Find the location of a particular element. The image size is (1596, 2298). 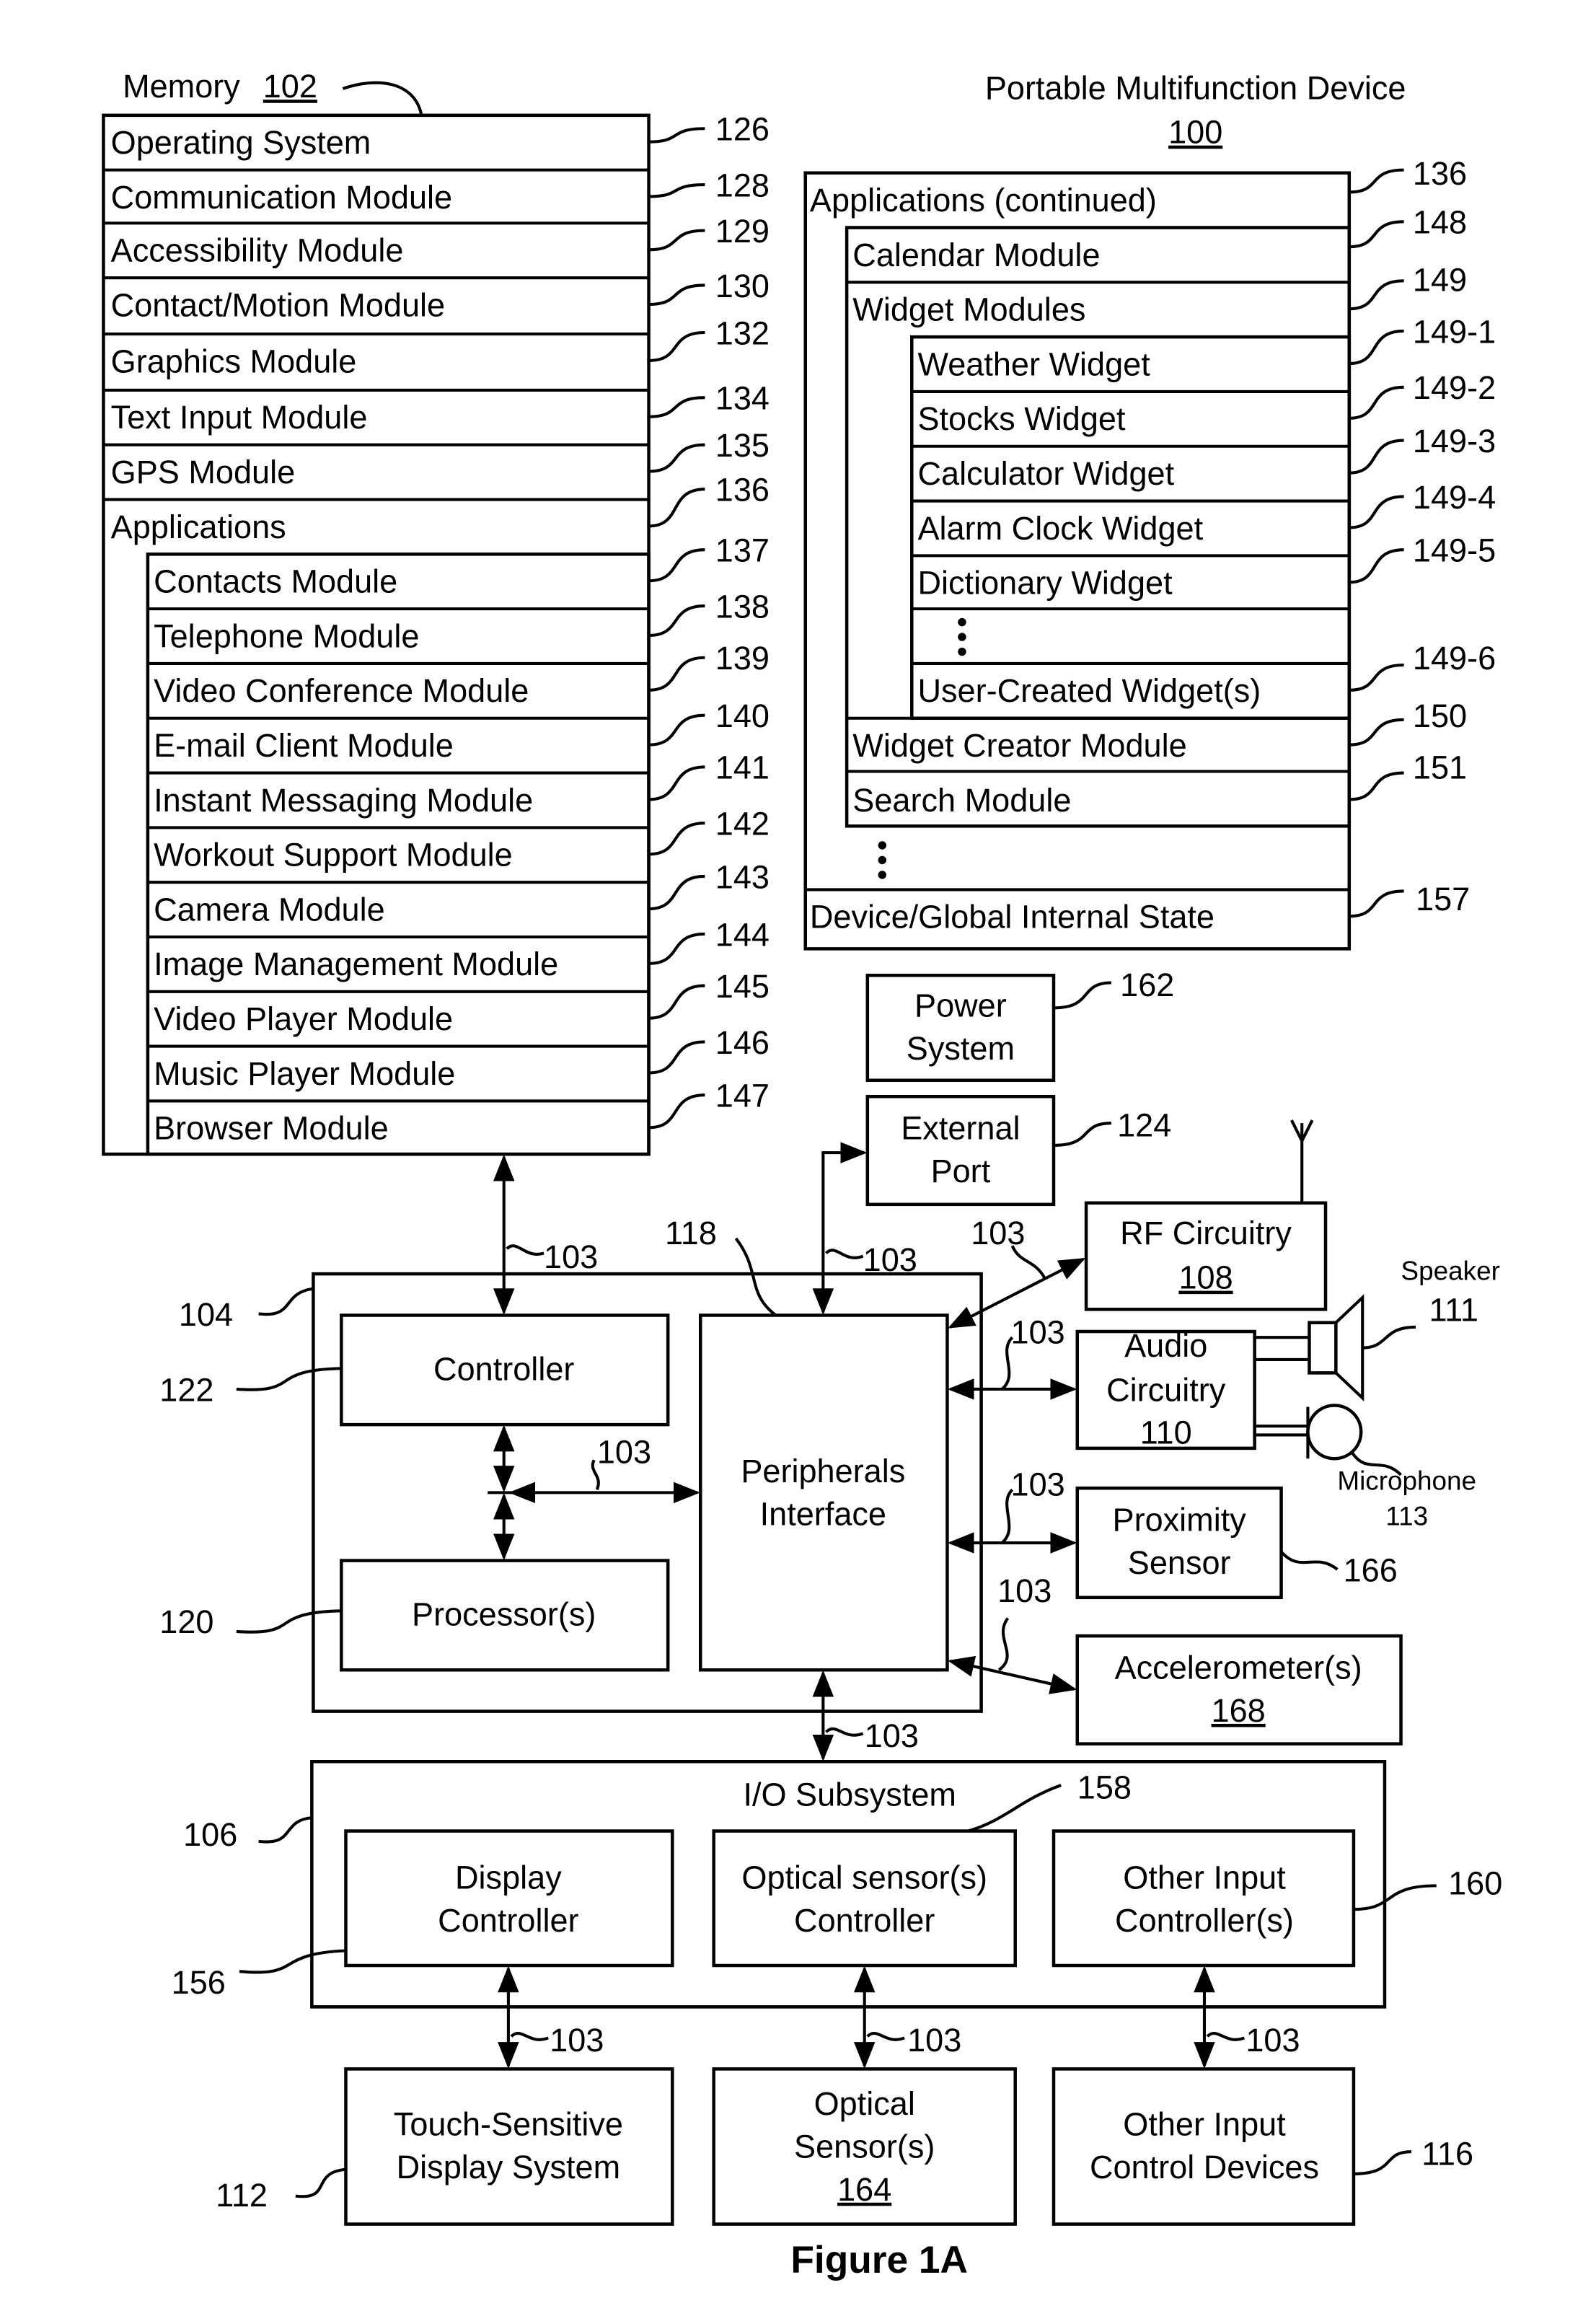

app-module-ref: 145 is located at coordinates (742, 986).